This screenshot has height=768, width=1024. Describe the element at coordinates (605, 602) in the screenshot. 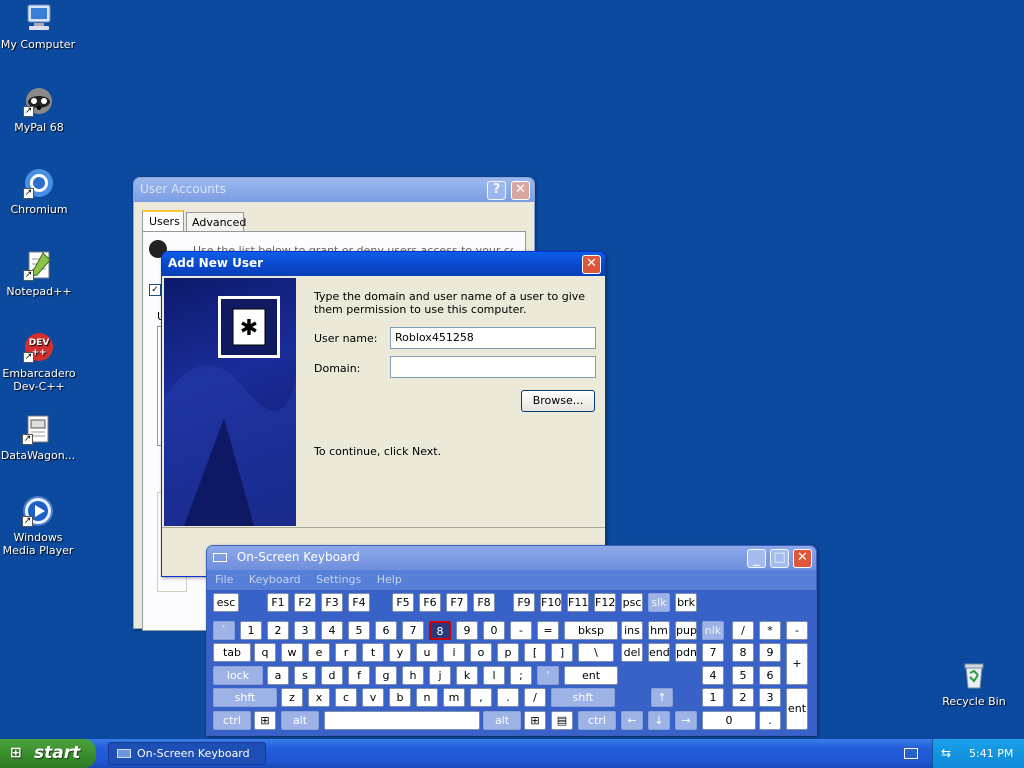

I see `key-fn-12: F12` at that location.